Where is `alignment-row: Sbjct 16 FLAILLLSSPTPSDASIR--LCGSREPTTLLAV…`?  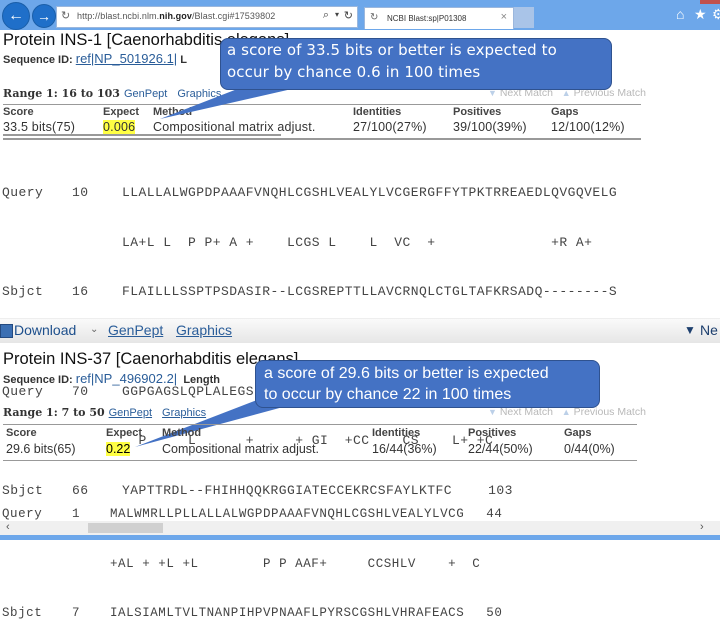
alignment-row: Sbjct 16 FLAILLLSSPTPSDASIR--LCGSREPTTLLAV… is located at coordinates (310, 291).